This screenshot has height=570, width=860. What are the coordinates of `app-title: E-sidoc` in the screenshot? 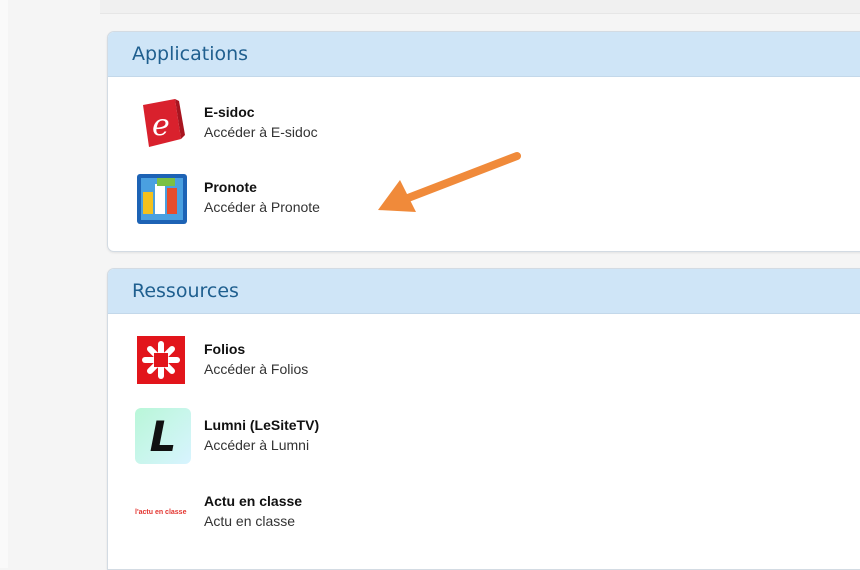 It's located at (229, 112).